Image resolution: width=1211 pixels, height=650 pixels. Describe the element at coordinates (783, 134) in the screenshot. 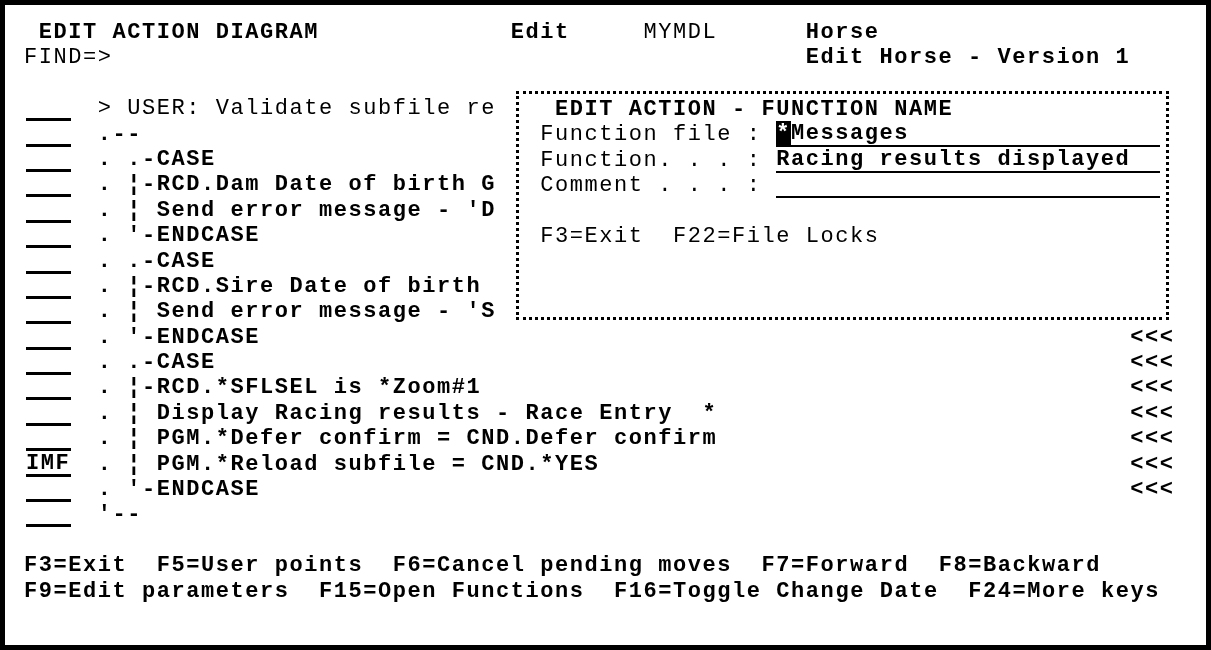

I see `text-cursor: *` at that location.